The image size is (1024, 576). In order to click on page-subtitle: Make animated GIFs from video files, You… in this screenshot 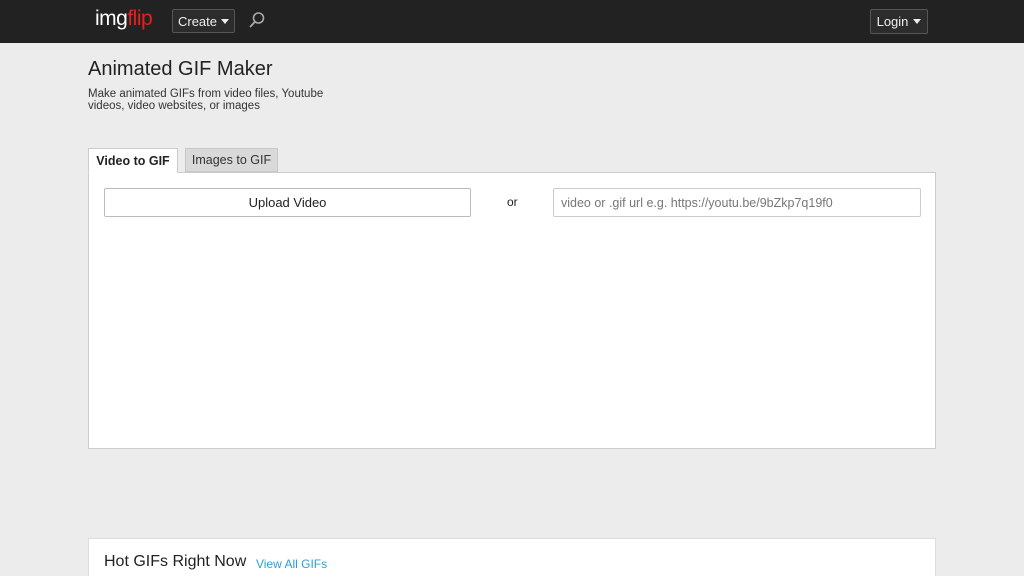, I will do `click(206, 100)`.